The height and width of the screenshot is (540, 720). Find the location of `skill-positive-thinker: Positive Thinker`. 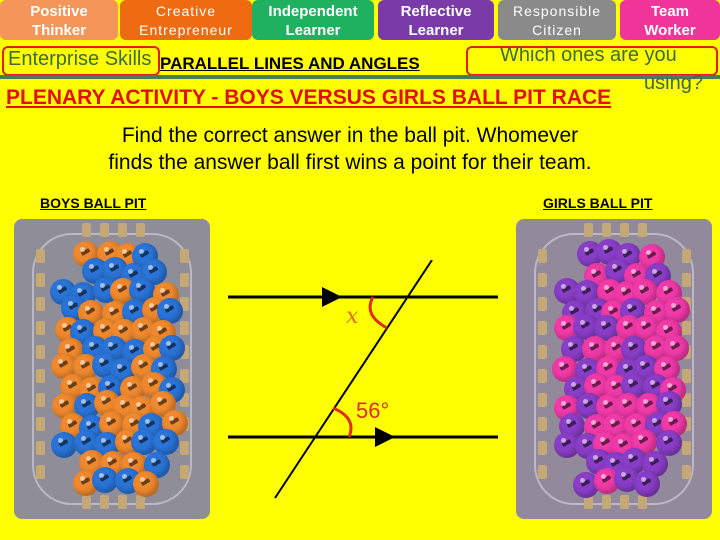

skill-positive-thinker: Positive Thinker is located at coordinates (59, 20).